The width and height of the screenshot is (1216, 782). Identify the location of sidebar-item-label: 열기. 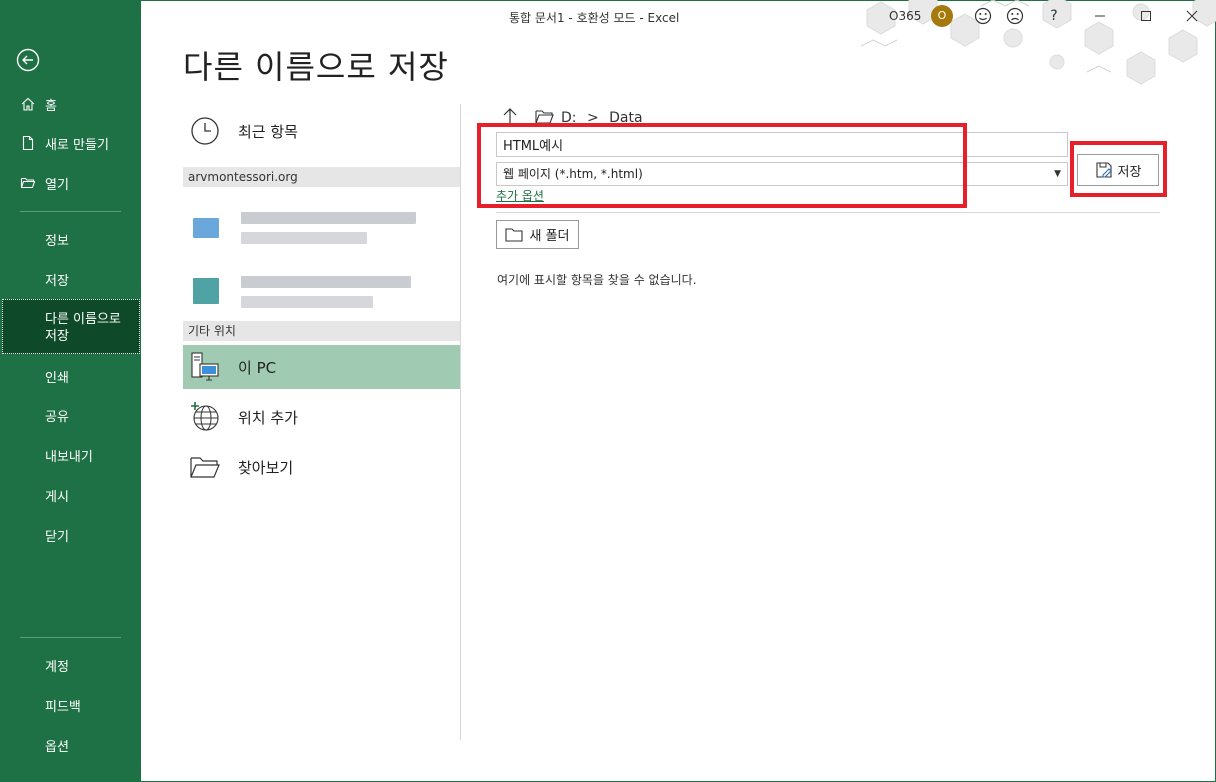
(57, 185).